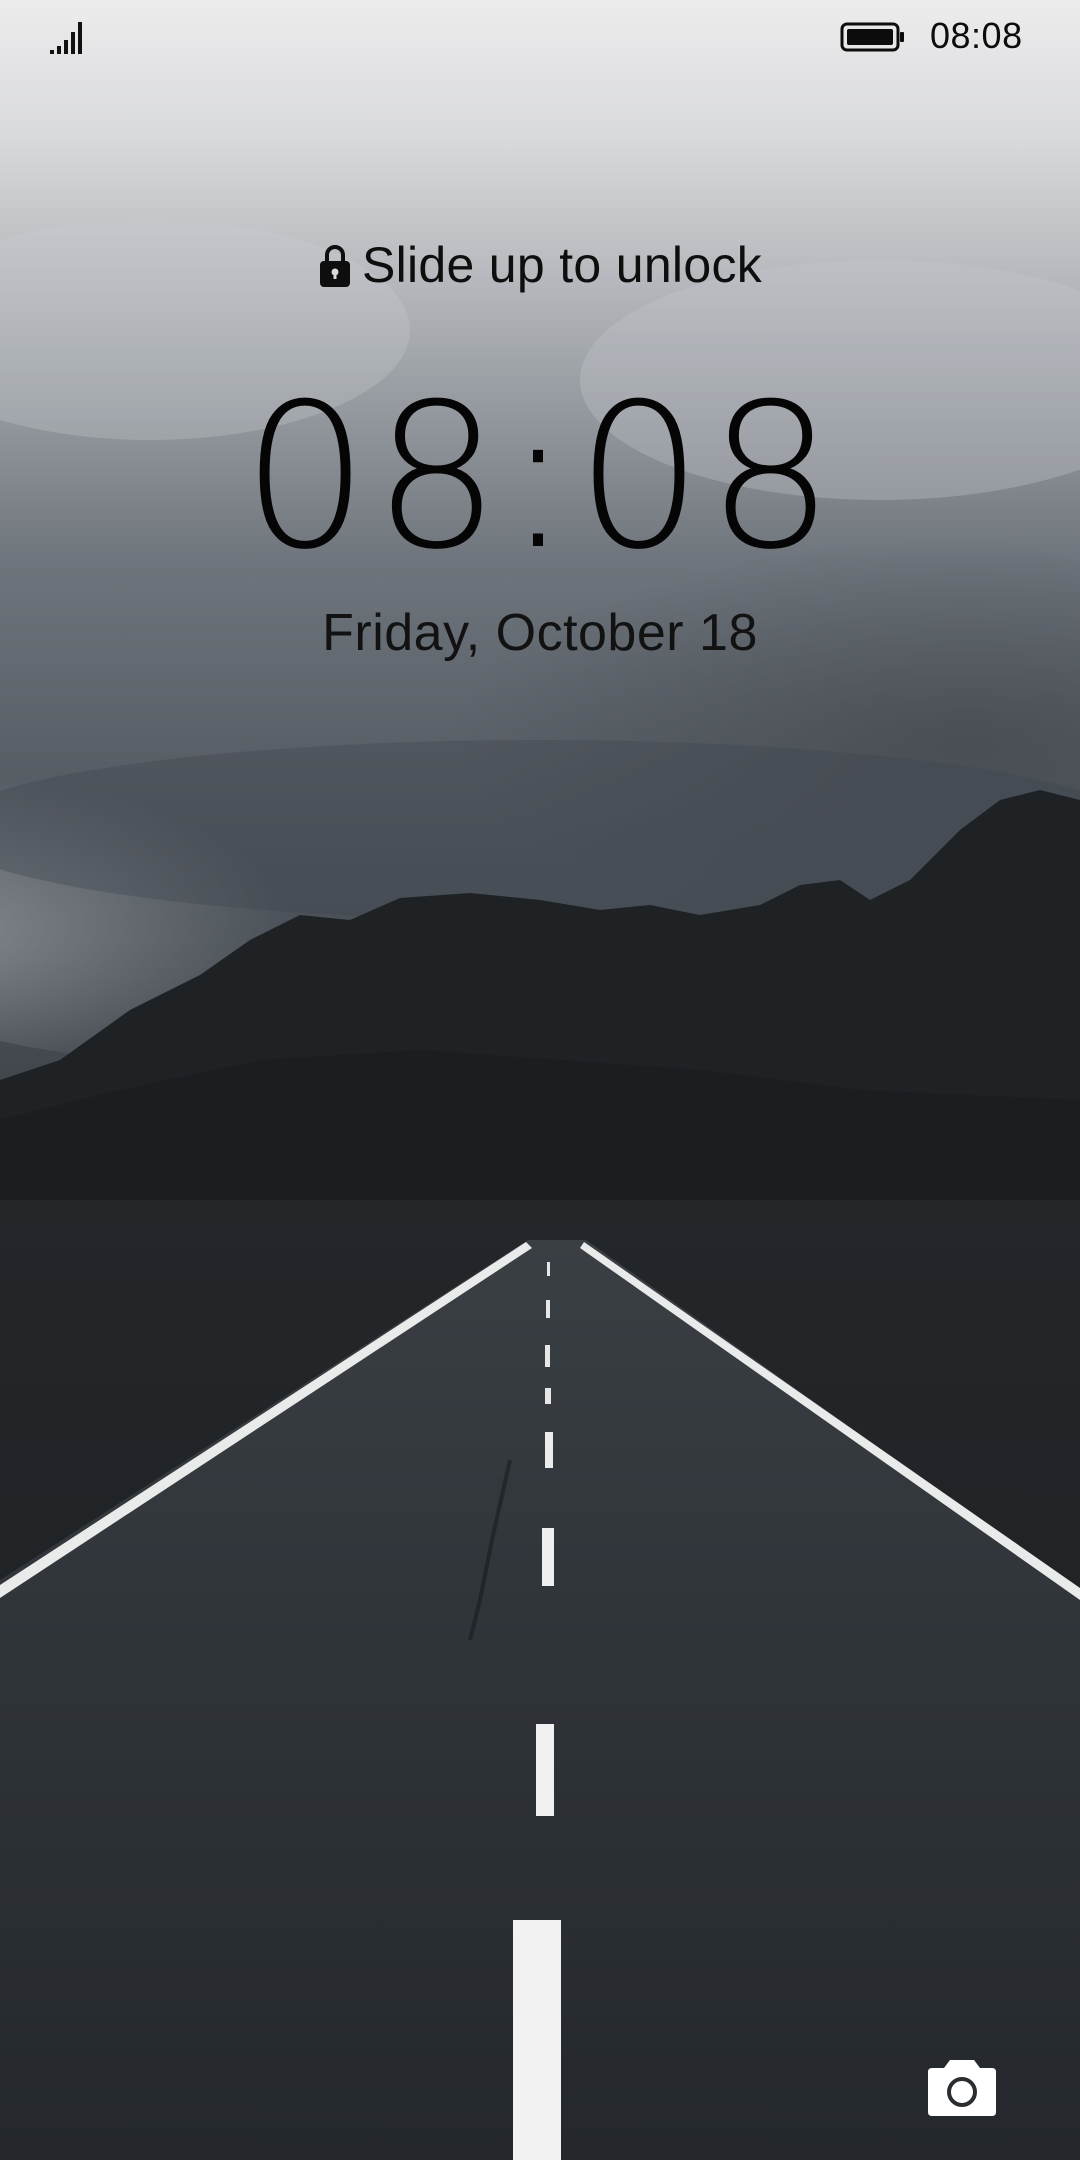  What do you see at coordinates (66, 38) in the screenshot?
I see `cellular-signal-icon` at bounding box center [66, 38].